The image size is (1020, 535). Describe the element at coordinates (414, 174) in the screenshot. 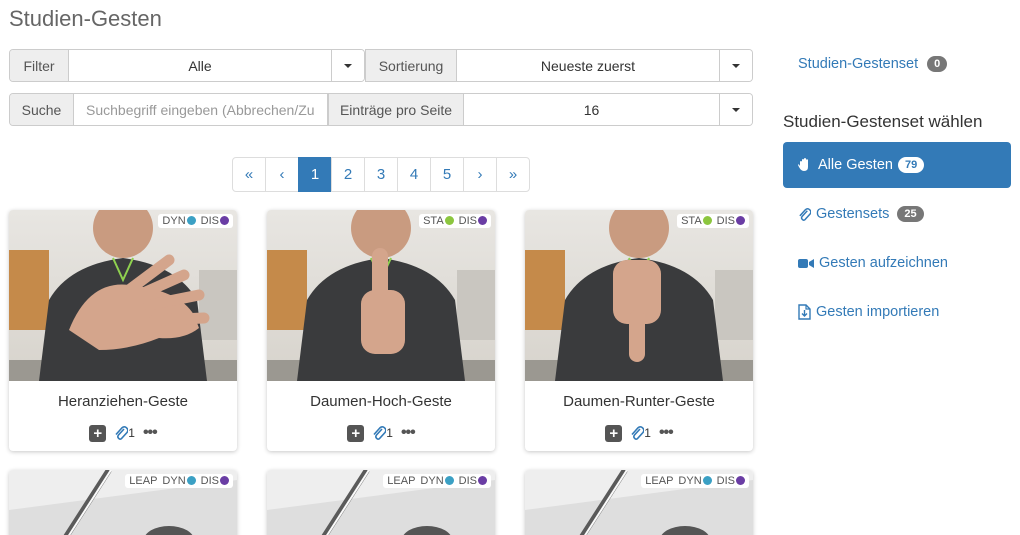

I see `pagination-page-4: 4` at that location.